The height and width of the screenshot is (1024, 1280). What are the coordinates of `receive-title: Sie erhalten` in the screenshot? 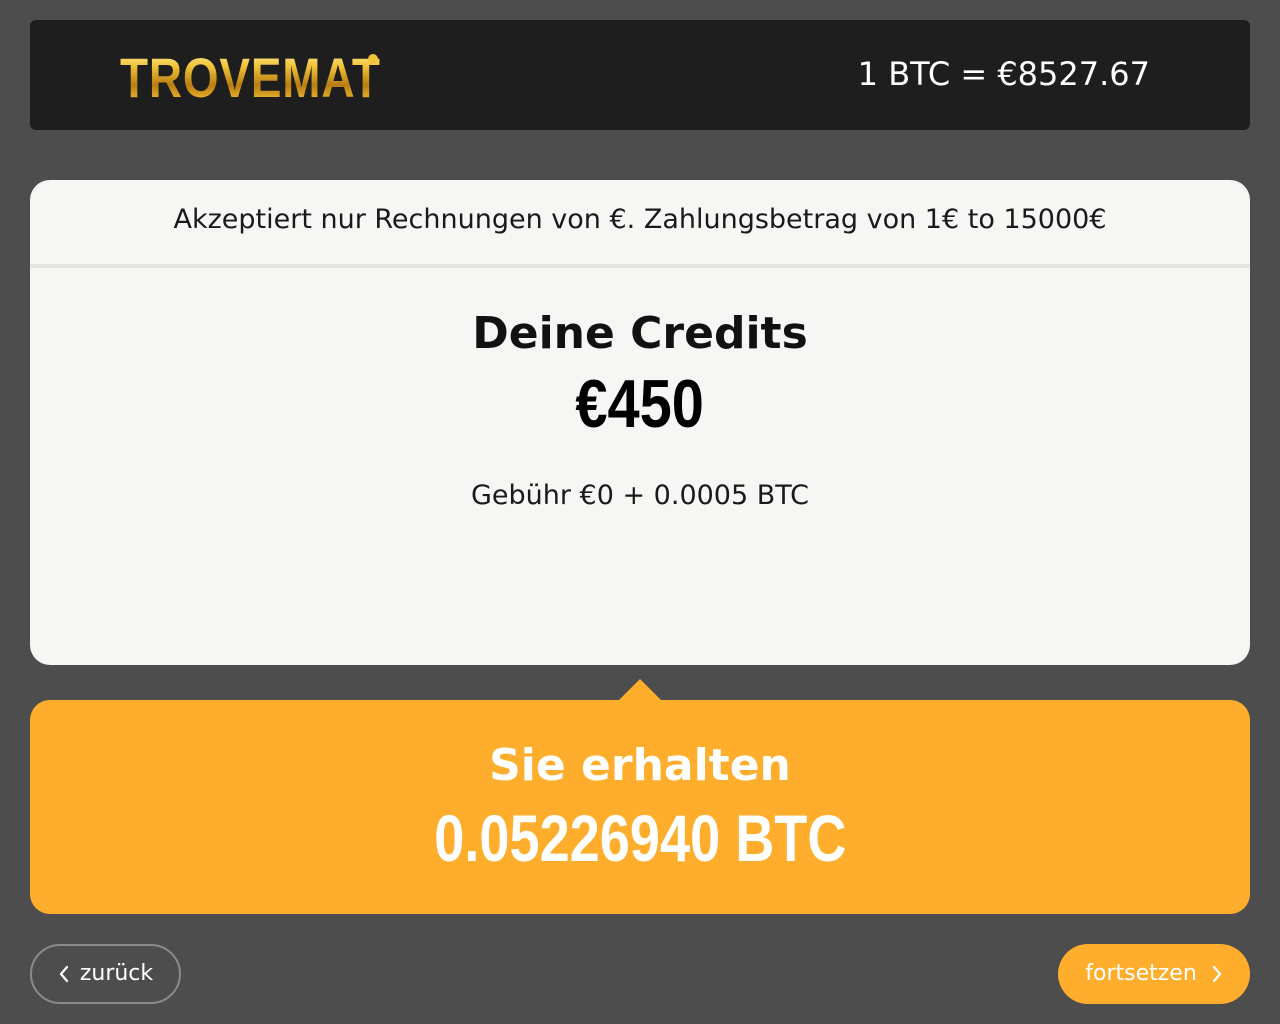 It's located at (640, 765).